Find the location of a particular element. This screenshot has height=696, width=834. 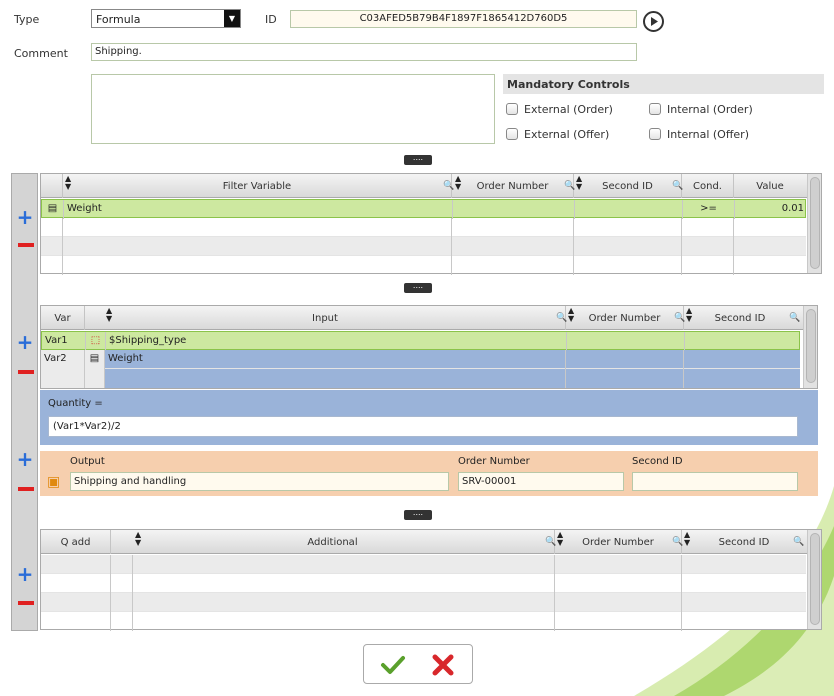

order-number-cell is located at coordinates (514, 209).